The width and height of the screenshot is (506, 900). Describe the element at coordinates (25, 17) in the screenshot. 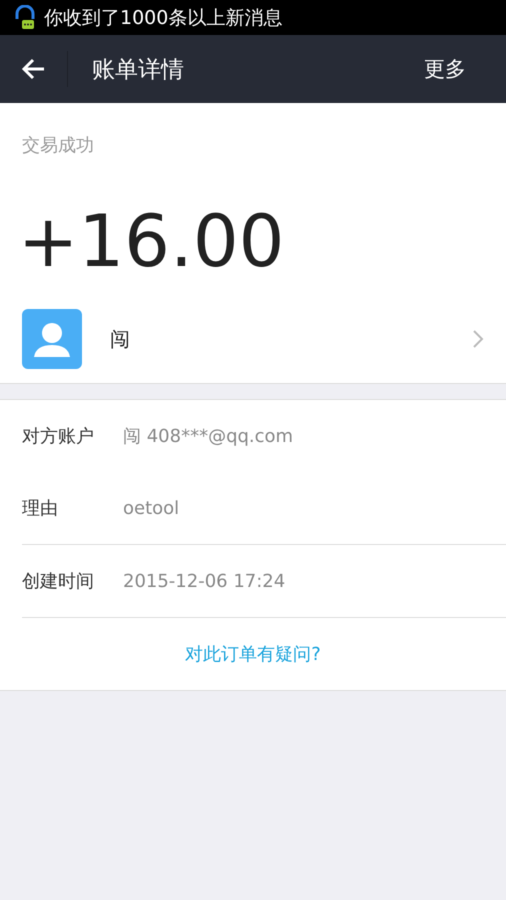

I see `headset-chat-icon` at that location.